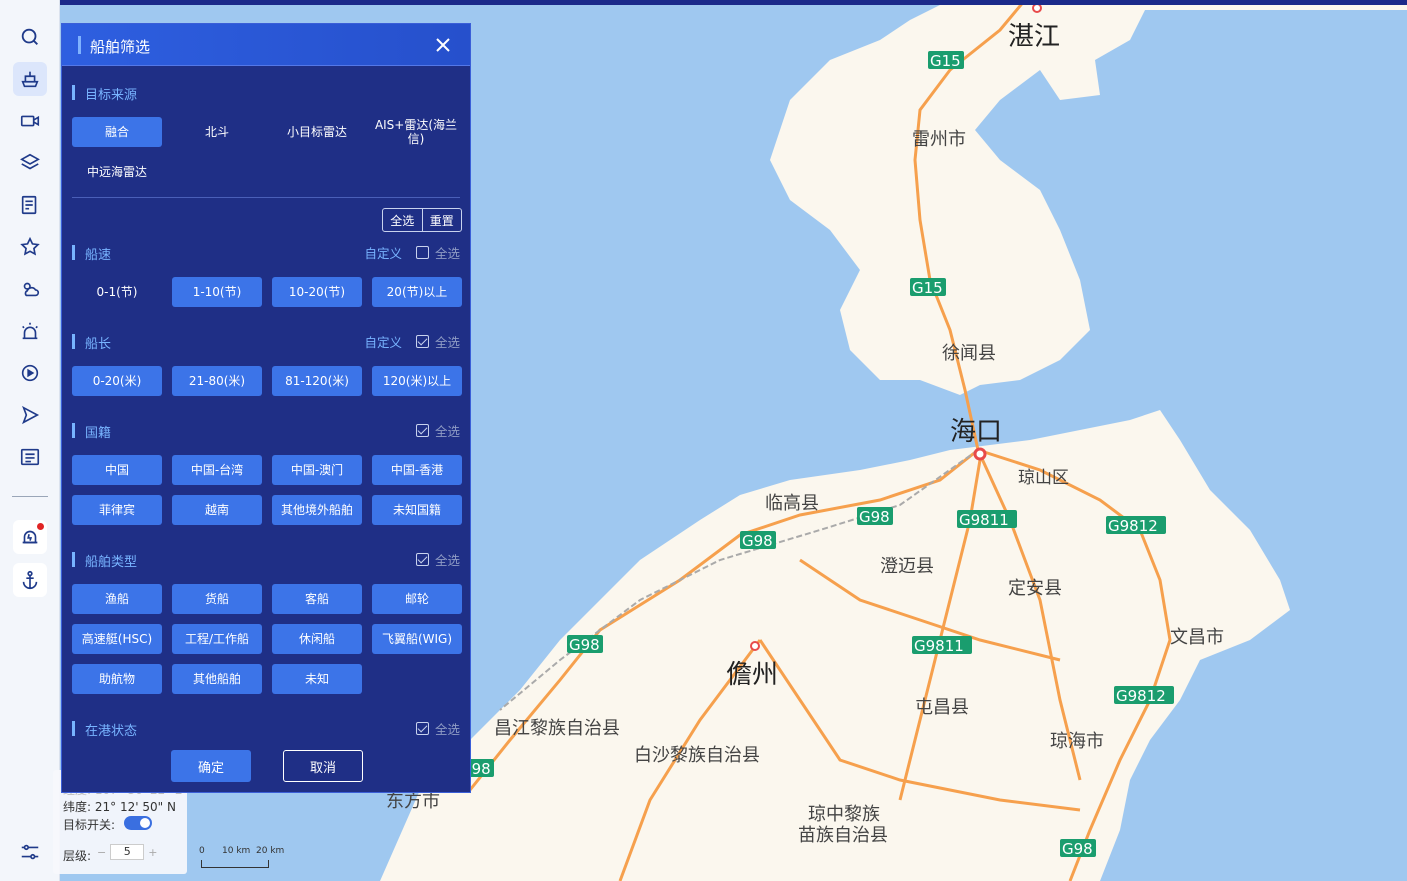  Describe the element at coordinates (117, 639) in the screenshot. I see `type-option-button: 高速艇(HSC)` at that location.